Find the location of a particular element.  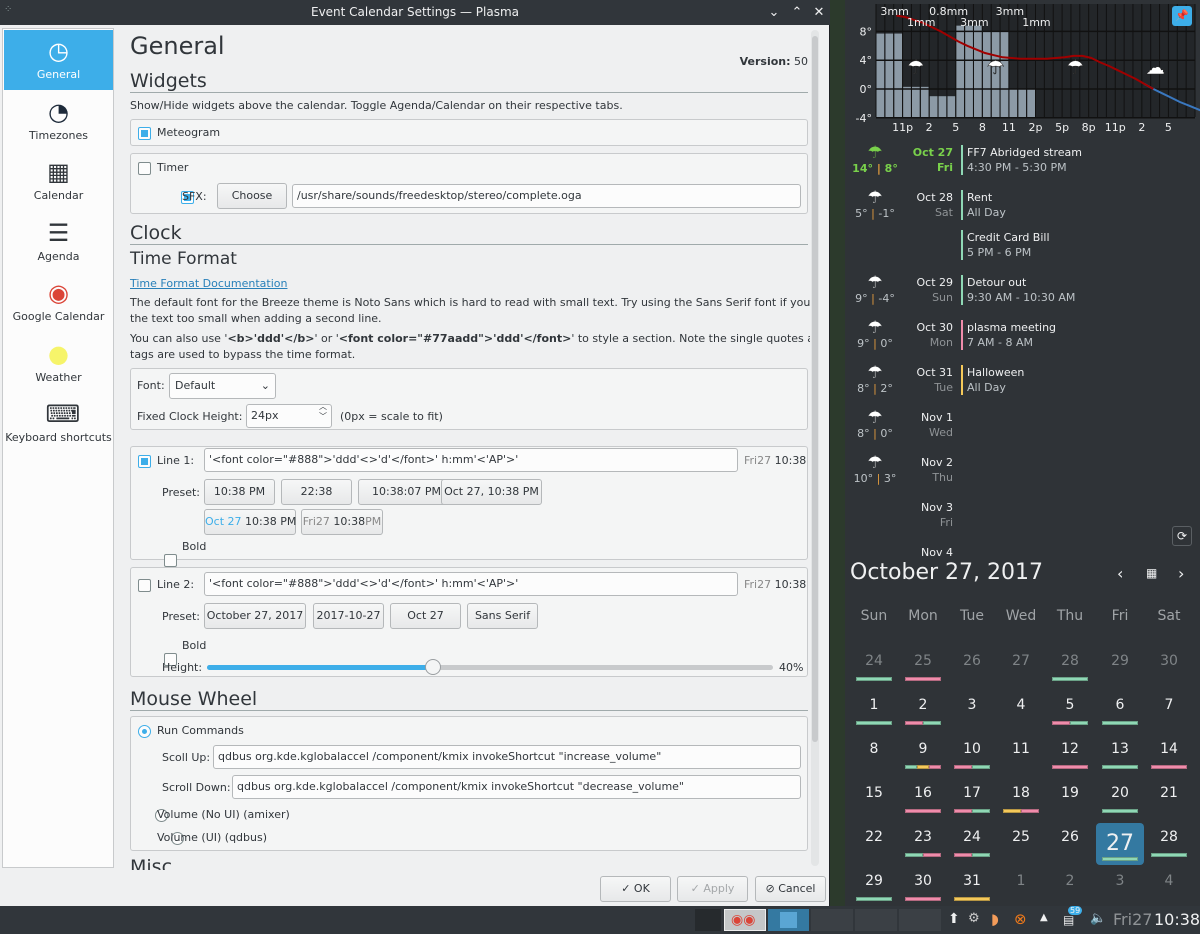

clock-time: 10:38 is located at coordinates (1177, 919).